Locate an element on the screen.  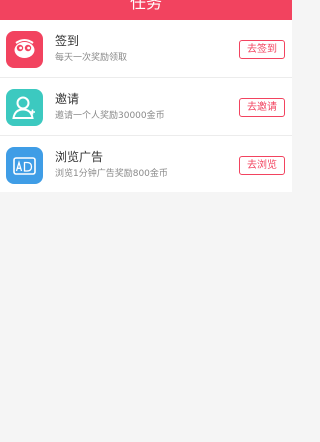
task-subtitle: 浏览1分钟广告奖励800金币 is located at coordinates (111, 174).